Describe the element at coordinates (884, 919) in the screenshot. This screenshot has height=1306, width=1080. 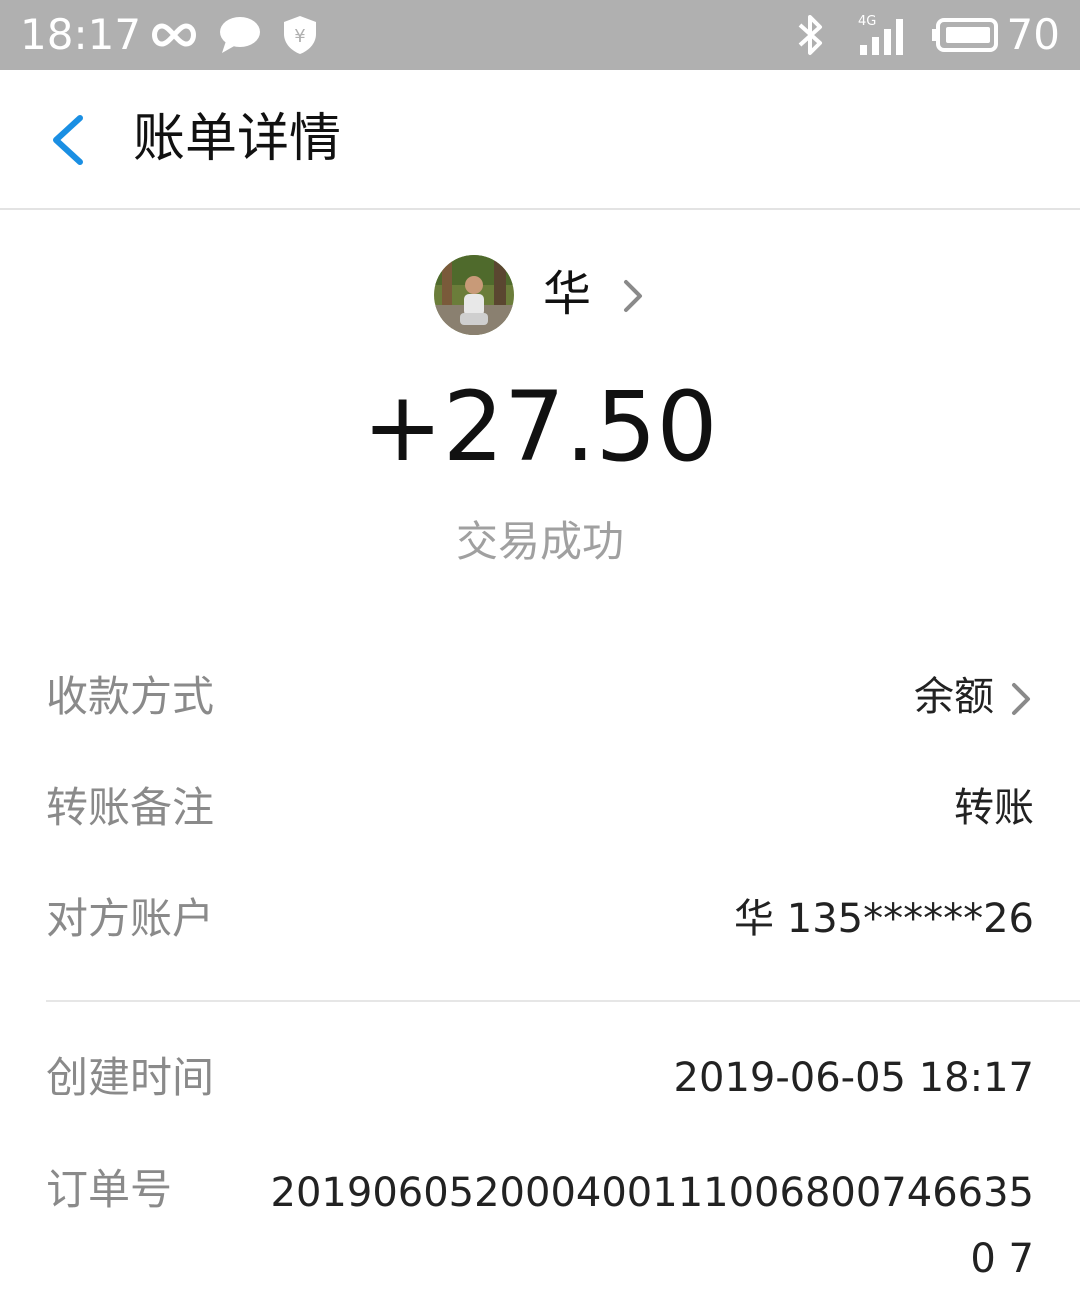
I see `counterparty-account-value: 华 135******26` at that location.